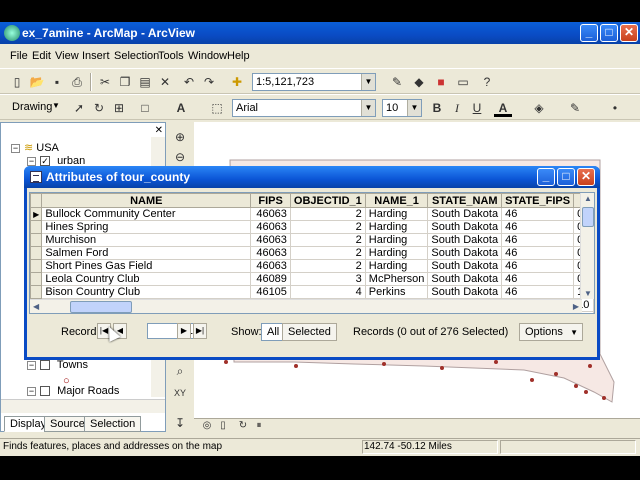 The image size is (640, 480). What do you see at coordinates (146, 279) in the screenshot?
I see `cell-name: Leola Country Club` at bounding box center [146, 279].